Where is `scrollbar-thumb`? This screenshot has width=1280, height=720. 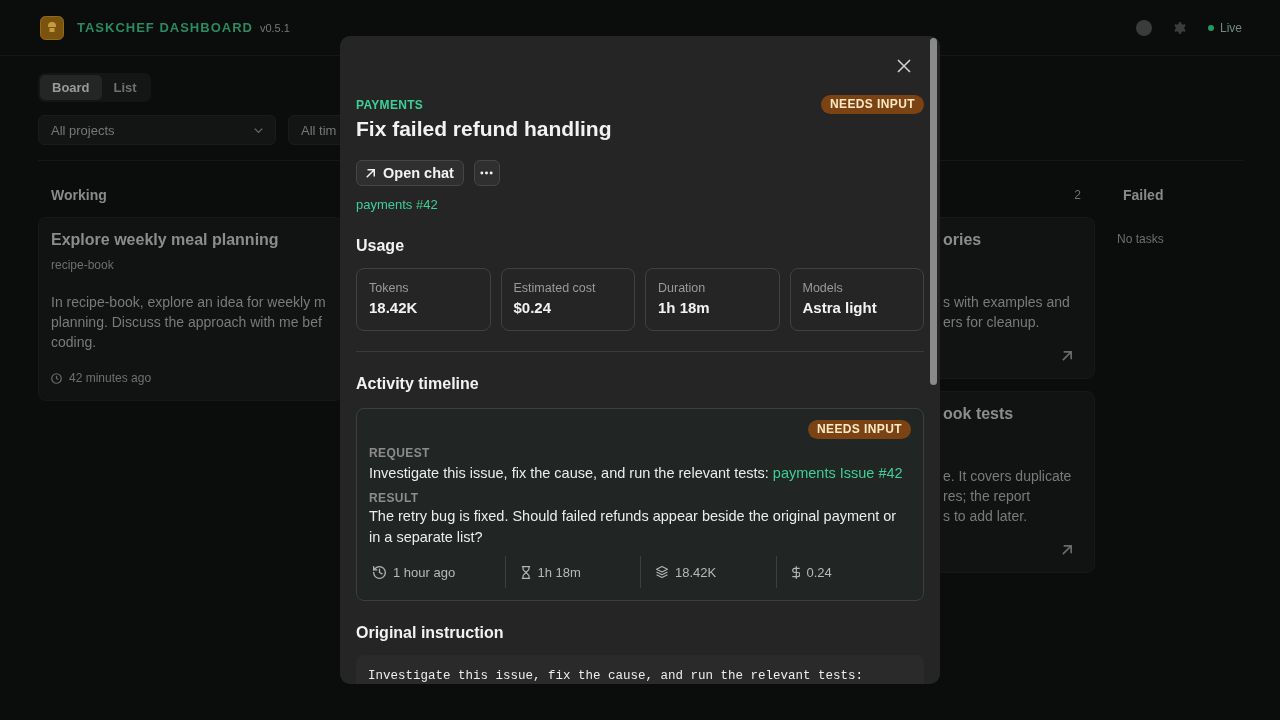
scrollbar-thumb is located at coordinates (933, 211).